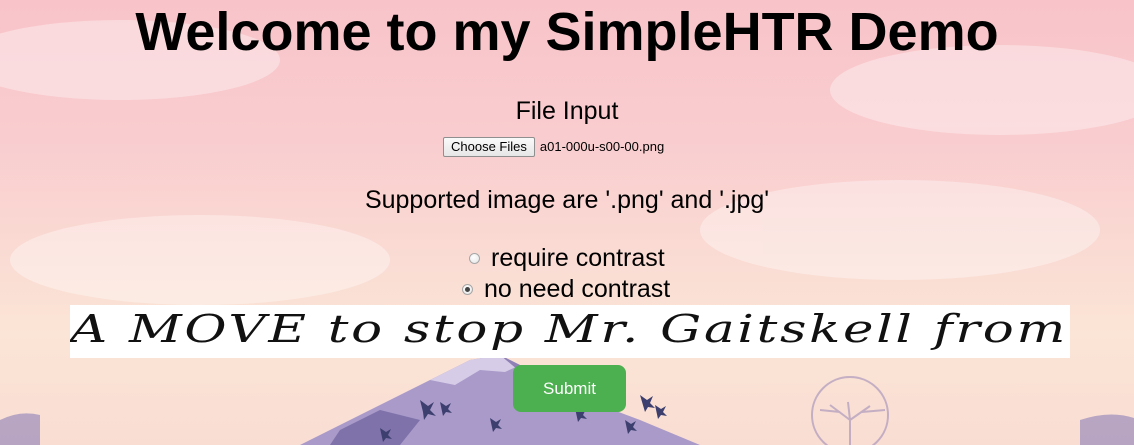 This screenshot has width=1134, height=445. What do you see at coordinates (577, 289) in the screenshot?
I see `no-need-contrast-label: no need contrast` at bounding box center [577, 289].